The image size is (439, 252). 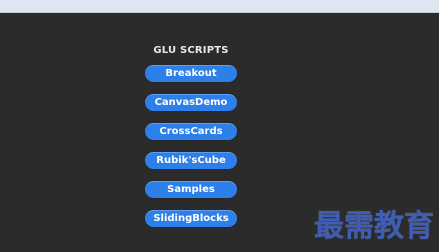 I want to click on script-button-samples: Samples, so click(x=191, y=189).